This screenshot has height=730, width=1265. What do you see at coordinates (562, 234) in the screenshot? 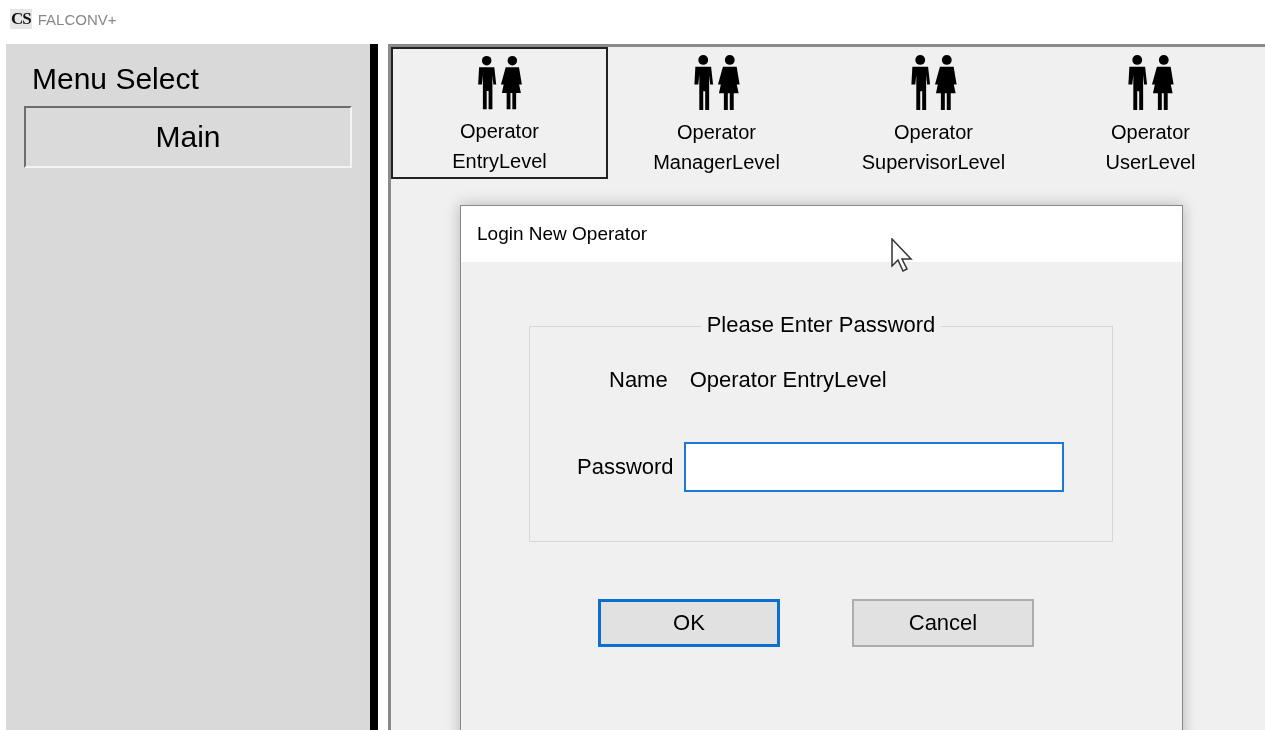
I see `dialog-title: Login New Operator` at bounding box center [562, 234].